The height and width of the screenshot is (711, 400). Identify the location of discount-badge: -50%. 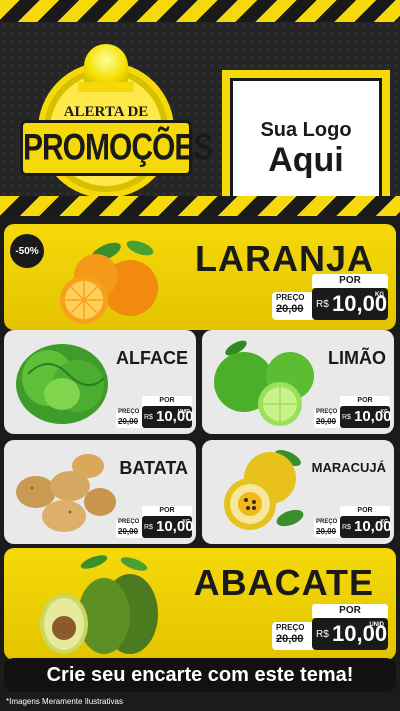
(27, 251).